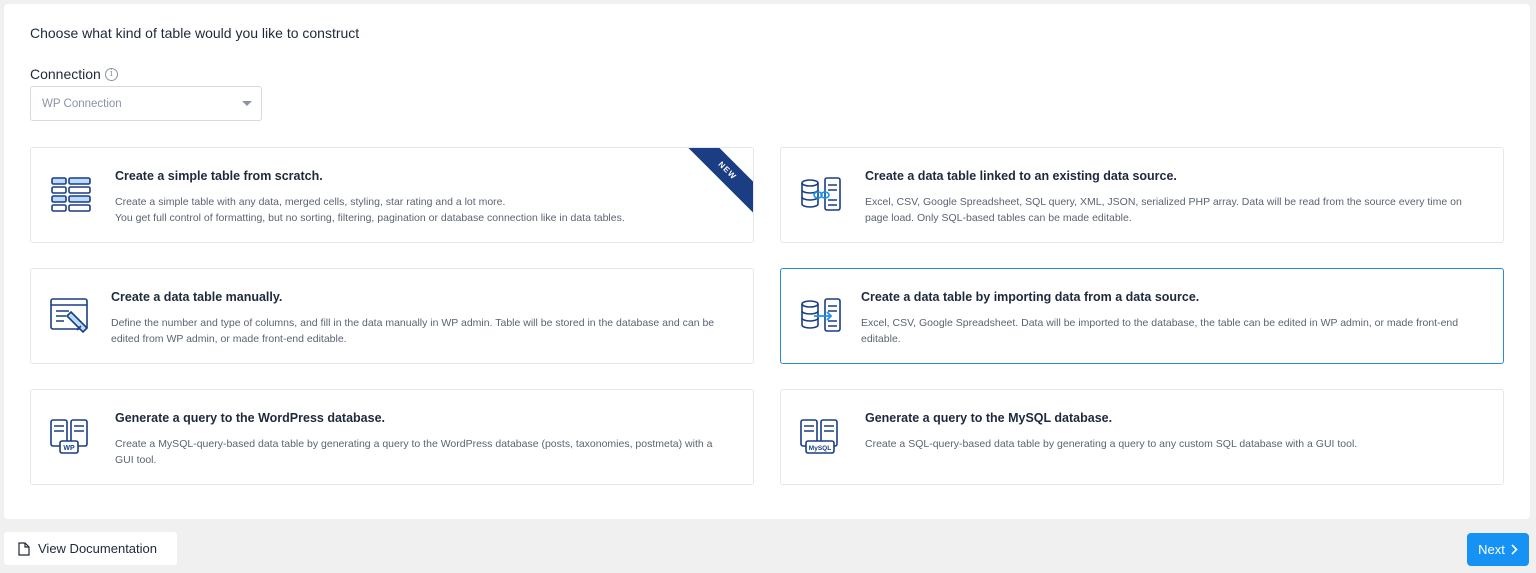 Image resolution: width=1536 pixels, height=573 pixels. Describe the element at coordinates (1491, 549) in the screenshot. I see `next-label: Next` at that location.